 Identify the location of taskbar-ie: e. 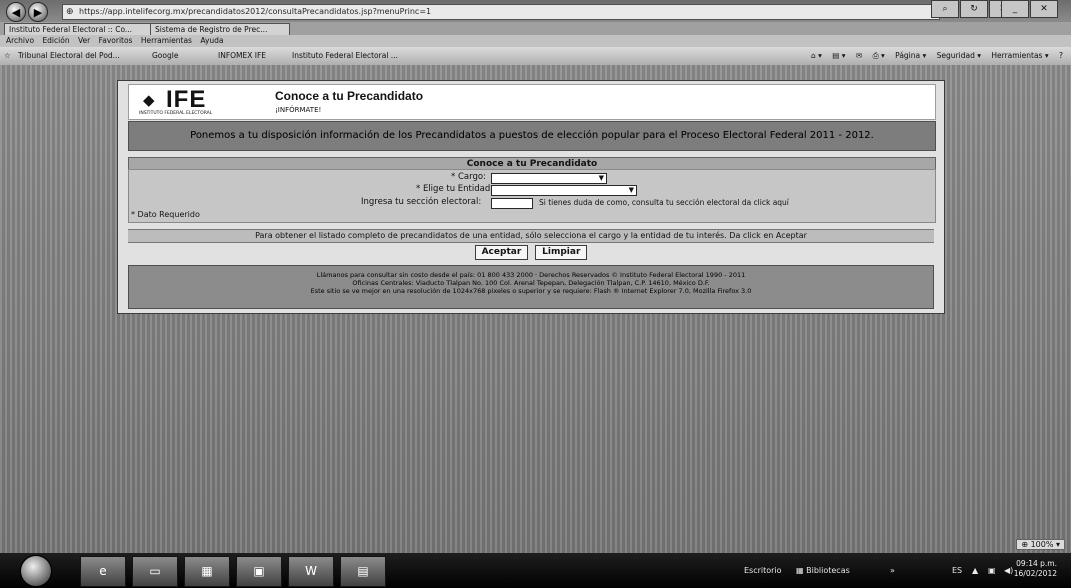
(103, 571).